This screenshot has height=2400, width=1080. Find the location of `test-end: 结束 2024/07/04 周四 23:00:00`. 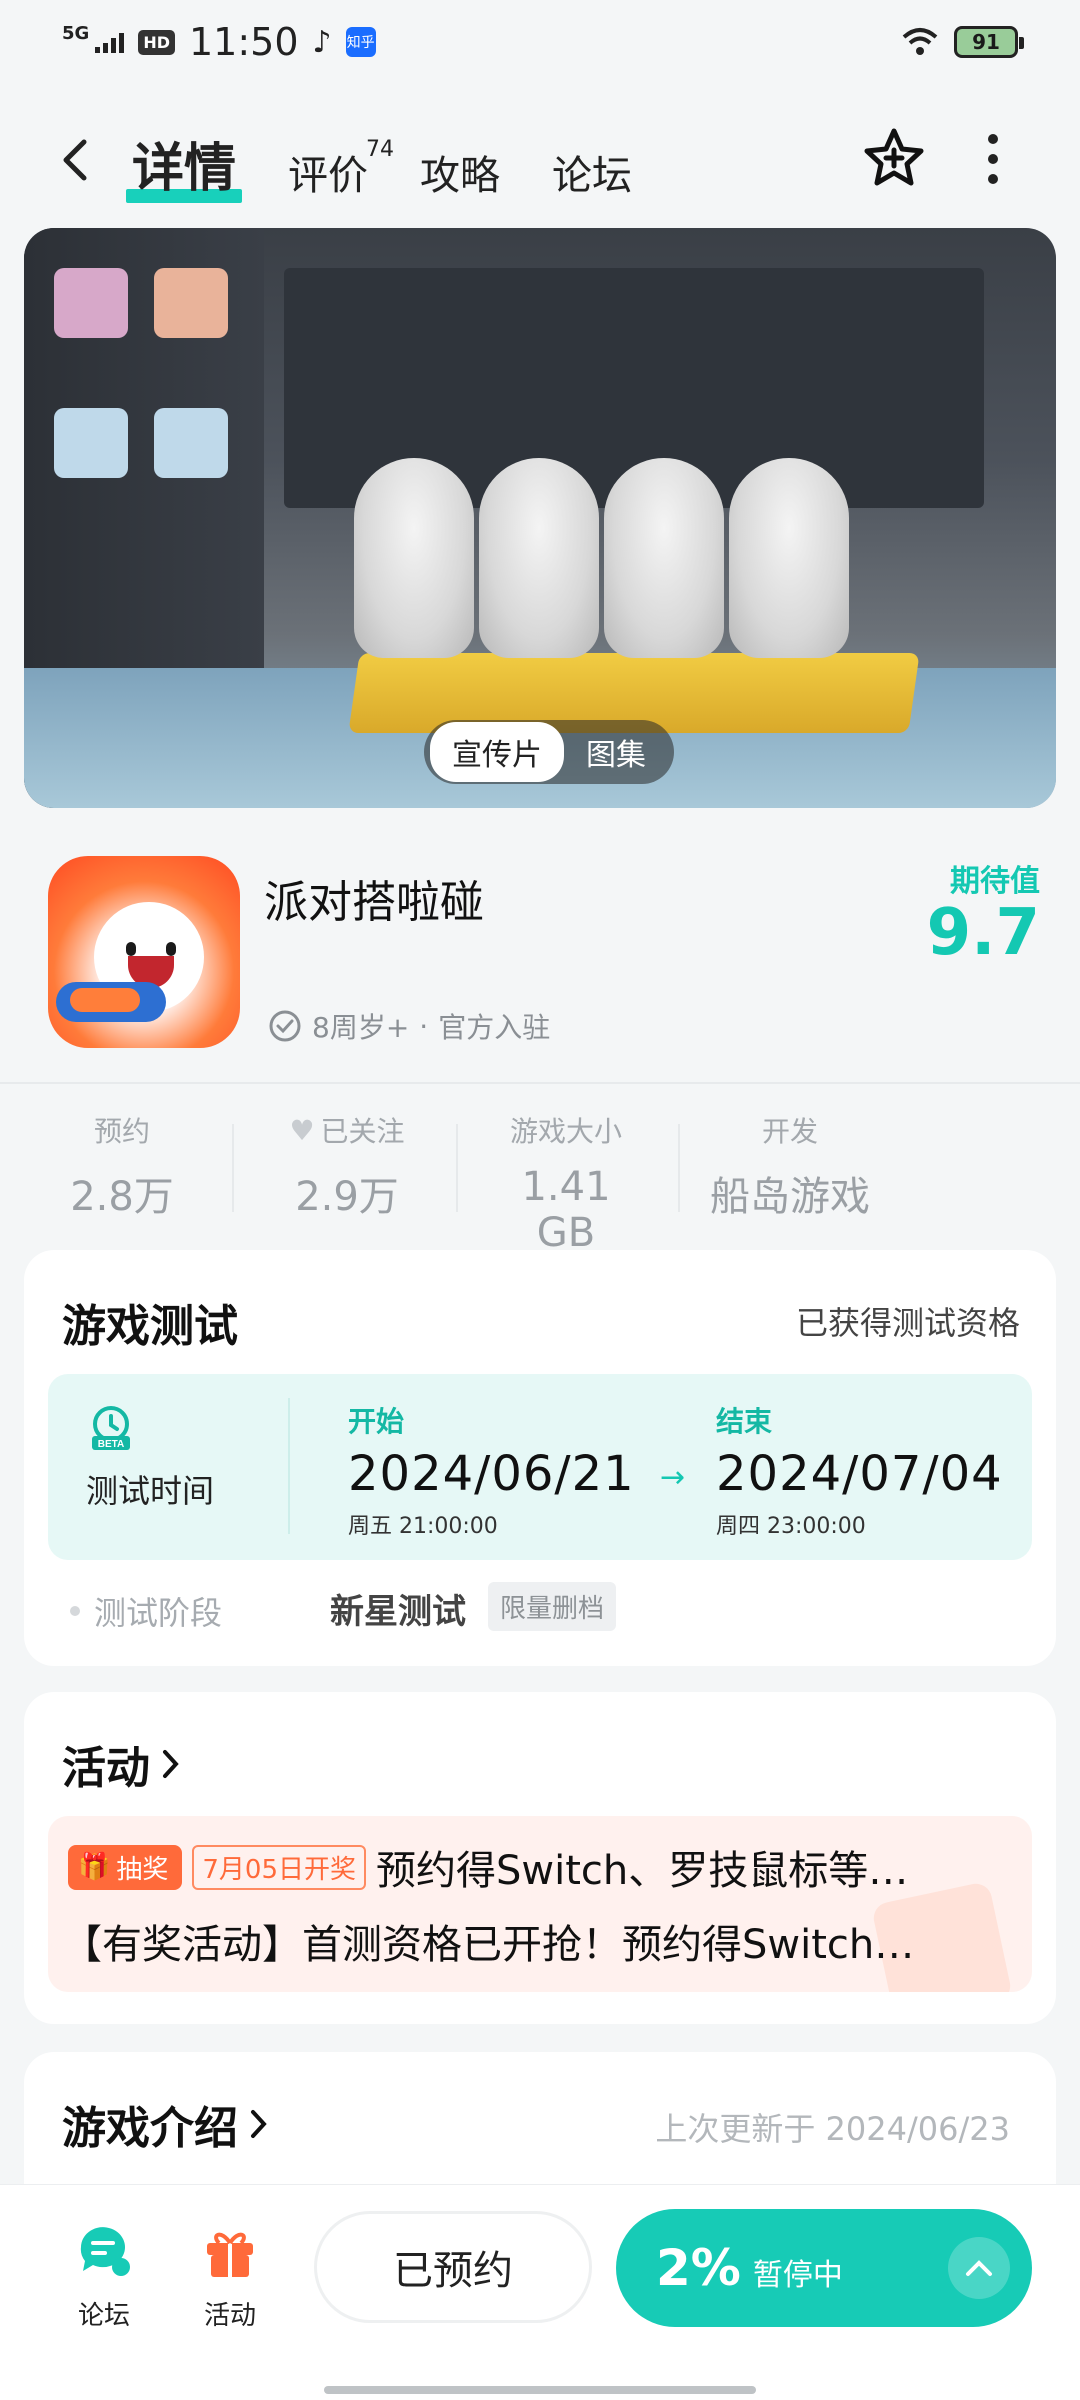

test-end: 结束 2024/07/04 周四 23:00:00 is located at coordinates (859, 1472).